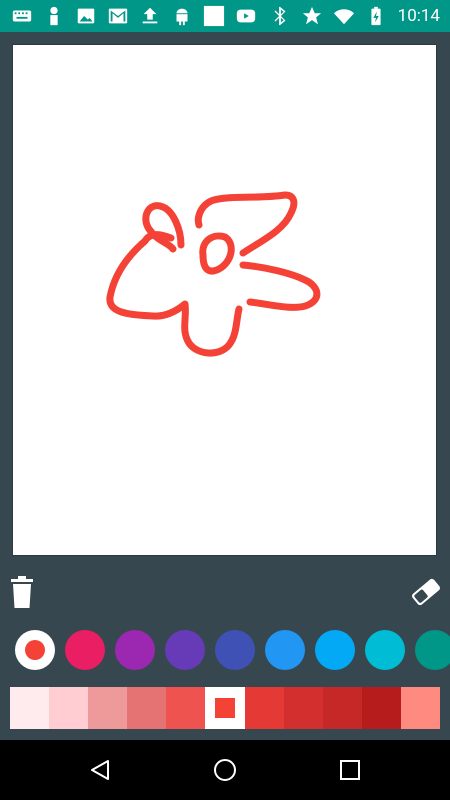 This screenshot has width=450, height=800. Describe the element at coordinates (22, 592) in the screenshot. I see `trash-icon` at that location.